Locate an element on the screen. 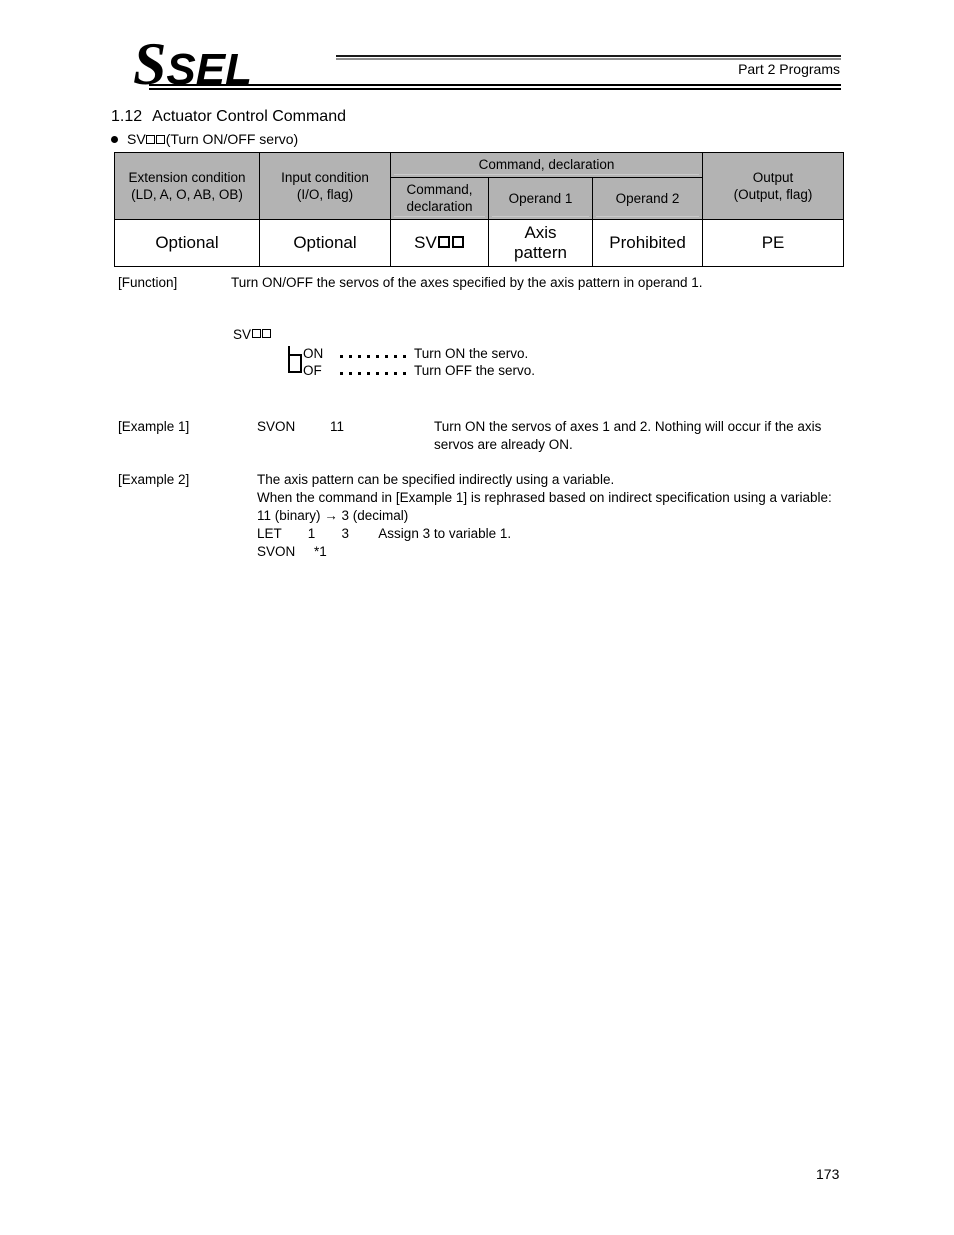 Image resolution: width=954 pixels, height=1235 pixels. header-cell-operand-1: Operand 1 is located at coordinates (540, 198).